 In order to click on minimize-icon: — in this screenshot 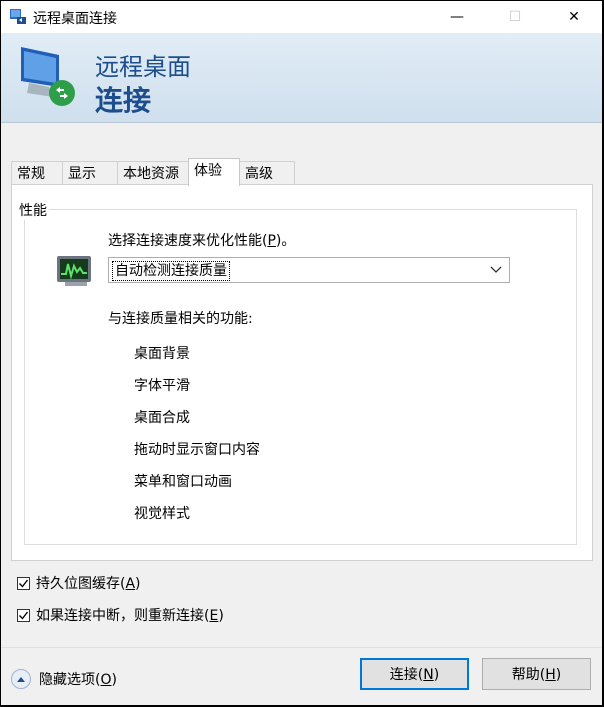, I will do `click(457, 17)`.